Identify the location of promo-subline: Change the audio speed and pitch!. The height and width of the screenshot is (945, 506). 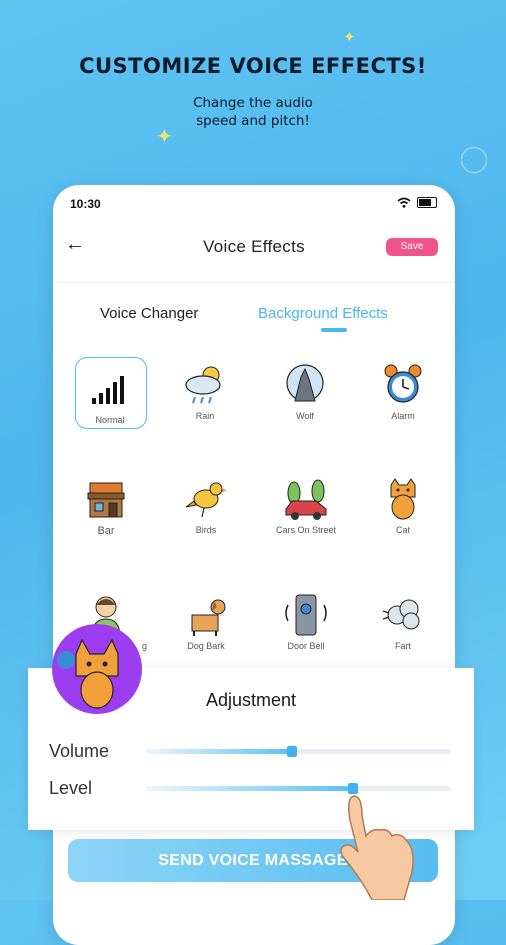
(253, 112).